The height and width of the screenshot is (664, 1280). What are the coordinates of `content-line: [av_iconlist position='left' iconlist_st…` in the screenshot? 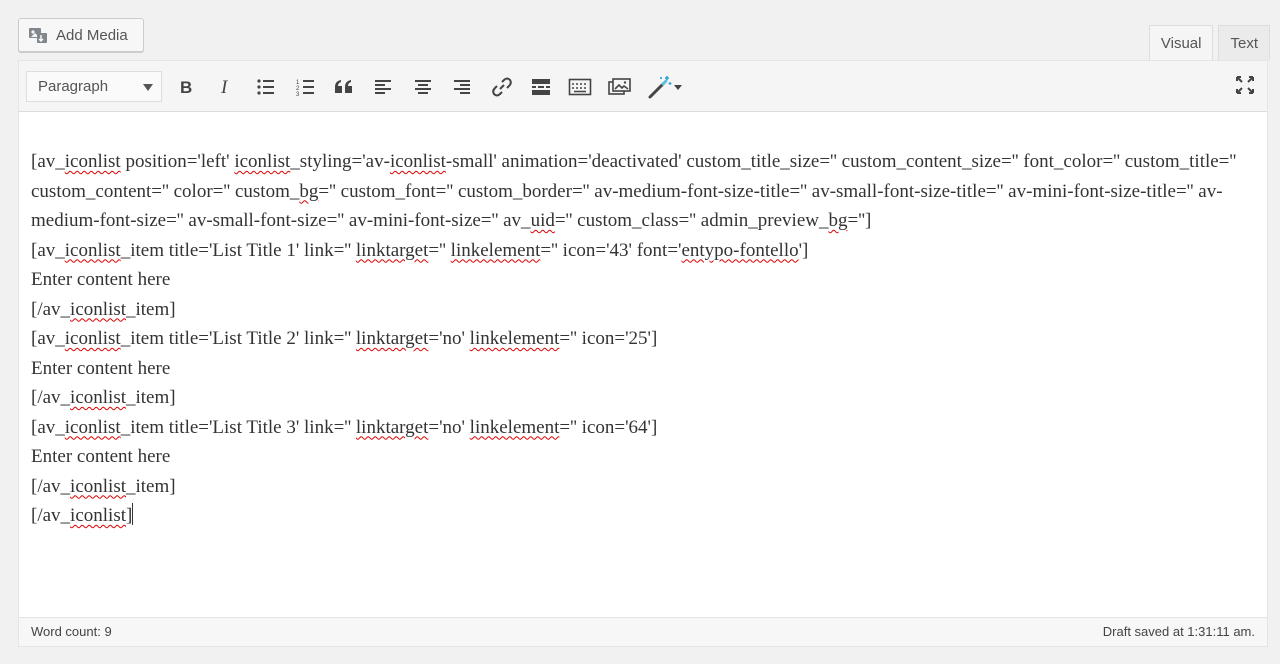 It's located at (642, 191).